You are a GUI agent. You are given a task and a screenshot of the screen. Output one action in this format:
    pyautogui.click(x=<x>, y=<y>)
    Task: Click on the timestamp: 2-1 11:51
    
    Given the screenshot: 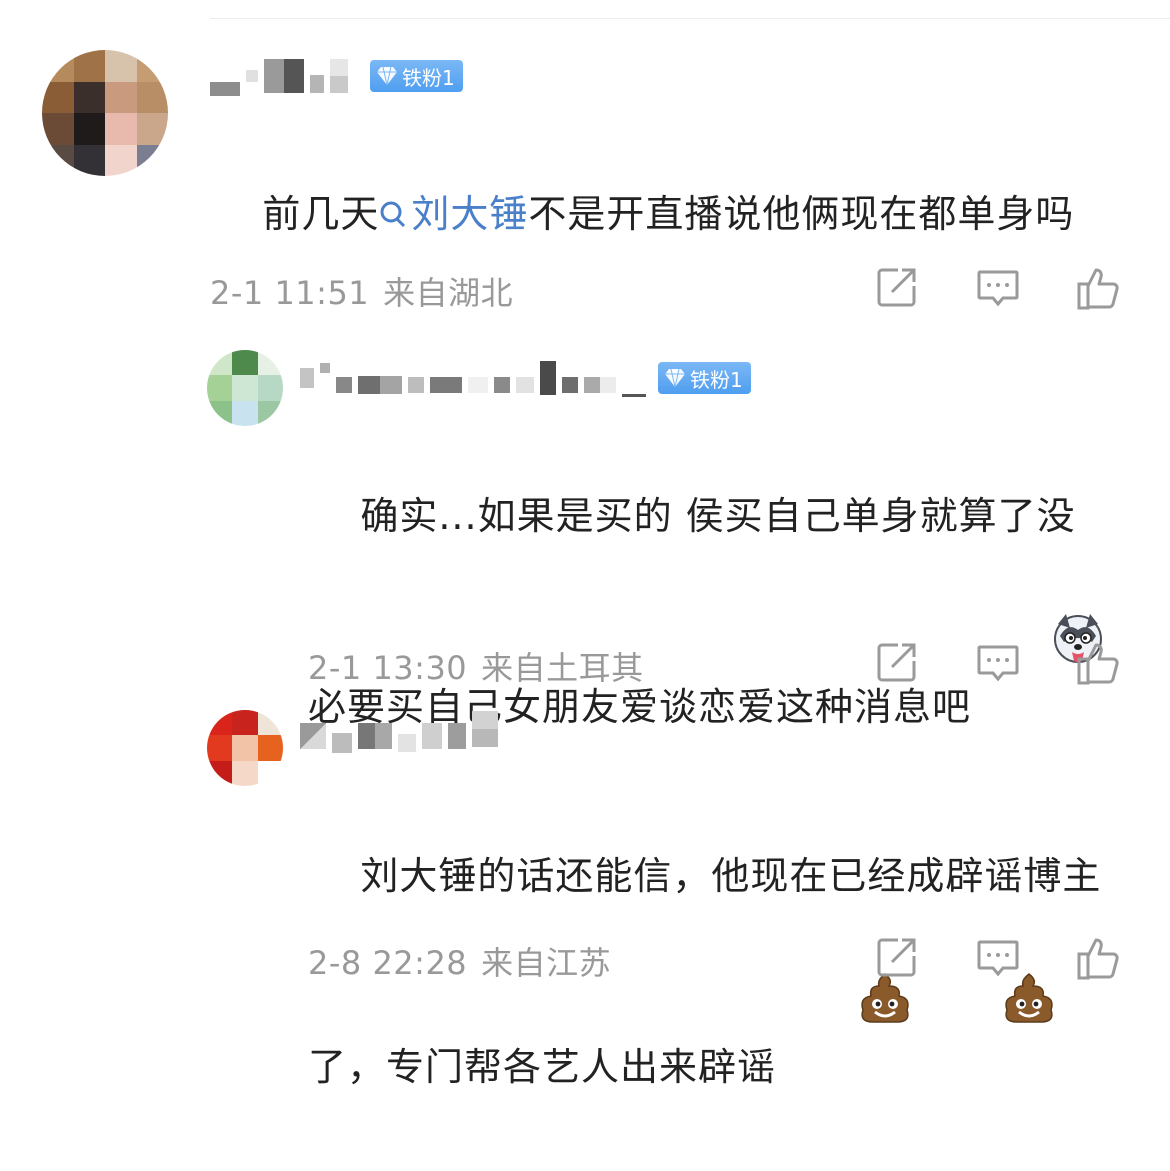 What is the action you would take?
    pyautogui.click(x=290, y=293)
    